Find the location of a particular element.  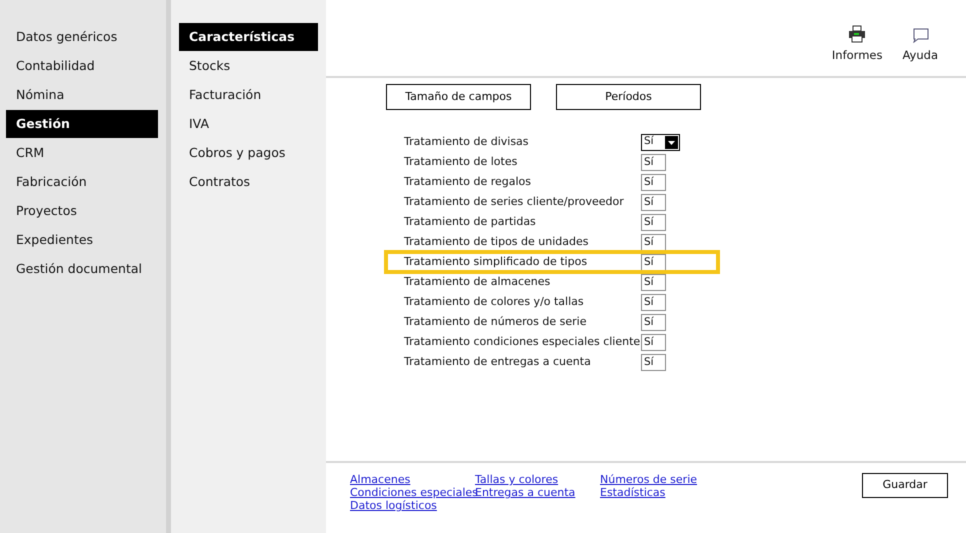

link: Datos logísticos is located at coordinates (393, 505).